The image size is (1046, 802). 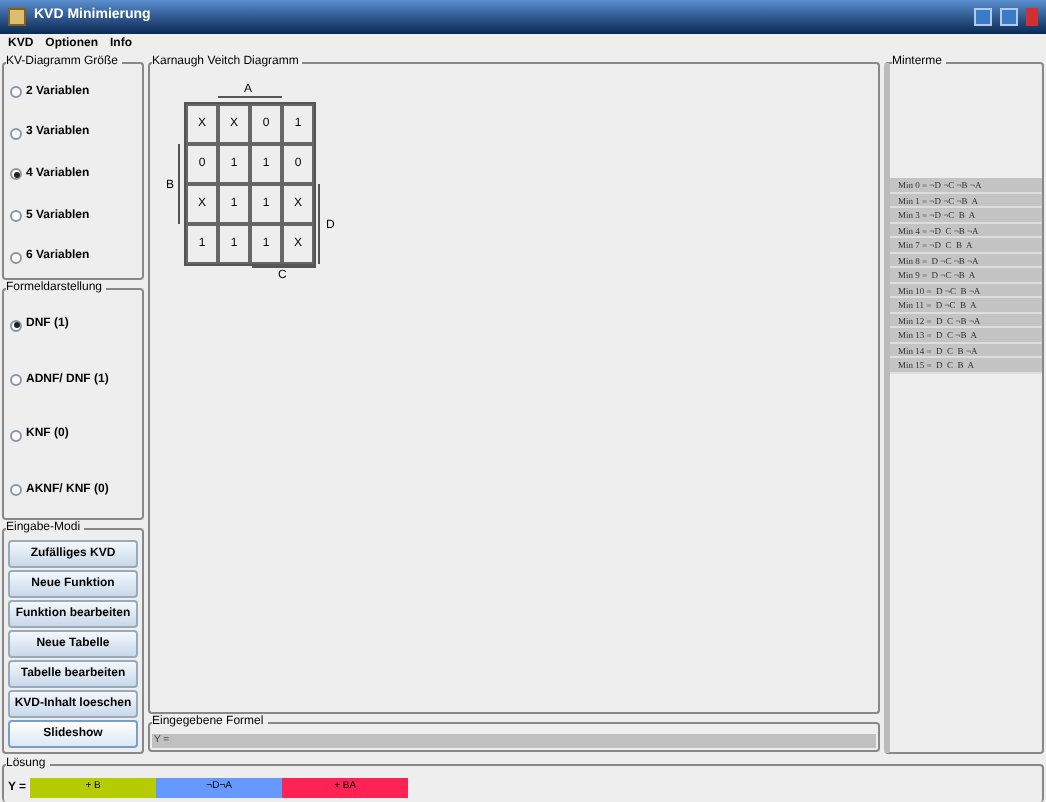 What do you see at coordinates (1009, 17) in the screenshot?
I see `maximize-button` at bounding box center [1009, 17].